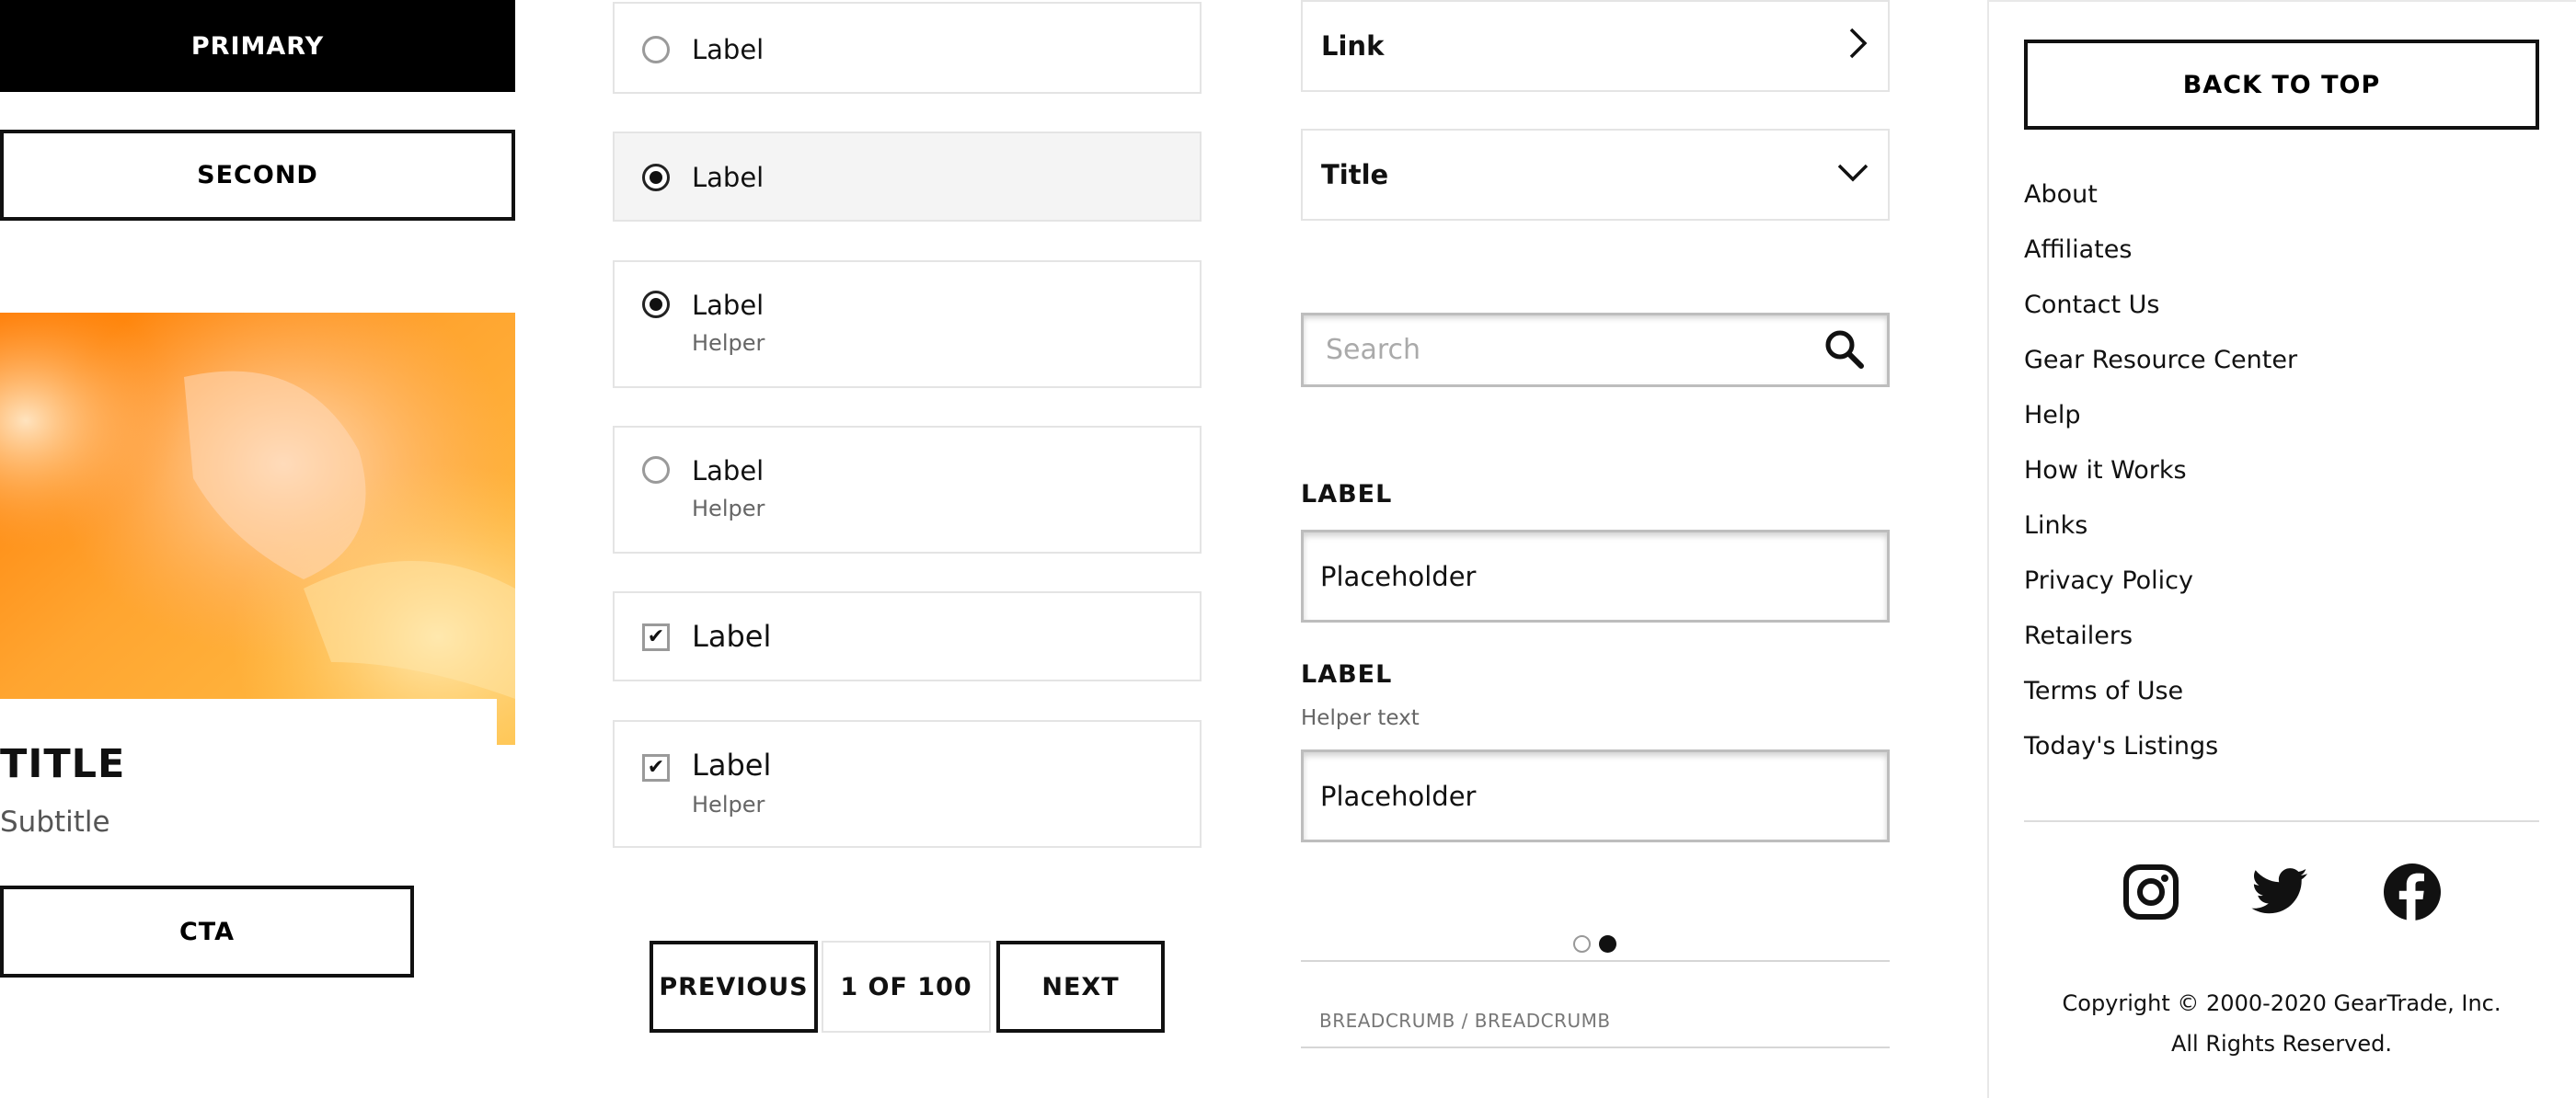  What do you see at coordinates (1857, 47) in the screenshot?
I see `chevron-right-icon` at bounding box center [1857, 47].